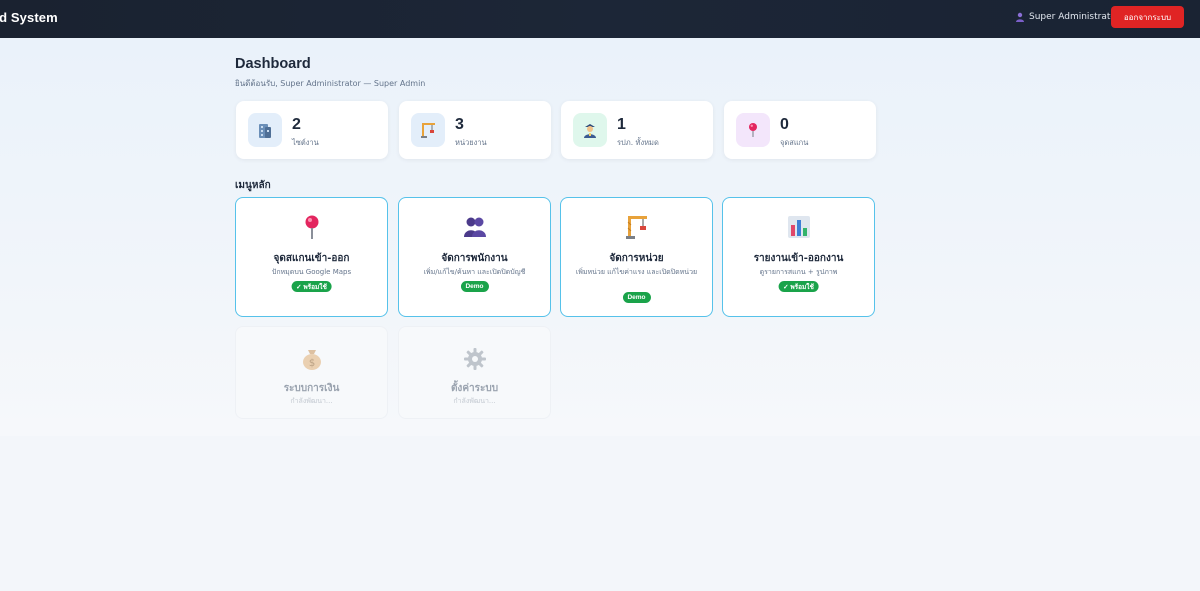 The height and width of the screenshot is (591, 1200). I want to click on menu-card-desc: เพิ่มหน่วย แก้ไขค่าแรง และเปิดปิดหน่วย, so click(636, 272).